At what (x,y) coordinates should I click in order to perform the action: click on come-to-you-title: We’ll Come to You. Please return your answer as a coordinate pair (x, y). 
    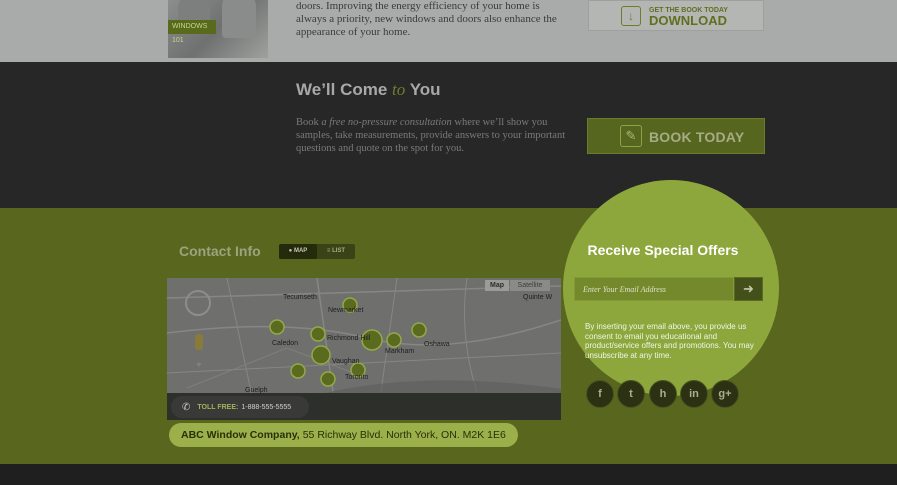
    Looking at the image, I should click on (368, 90).